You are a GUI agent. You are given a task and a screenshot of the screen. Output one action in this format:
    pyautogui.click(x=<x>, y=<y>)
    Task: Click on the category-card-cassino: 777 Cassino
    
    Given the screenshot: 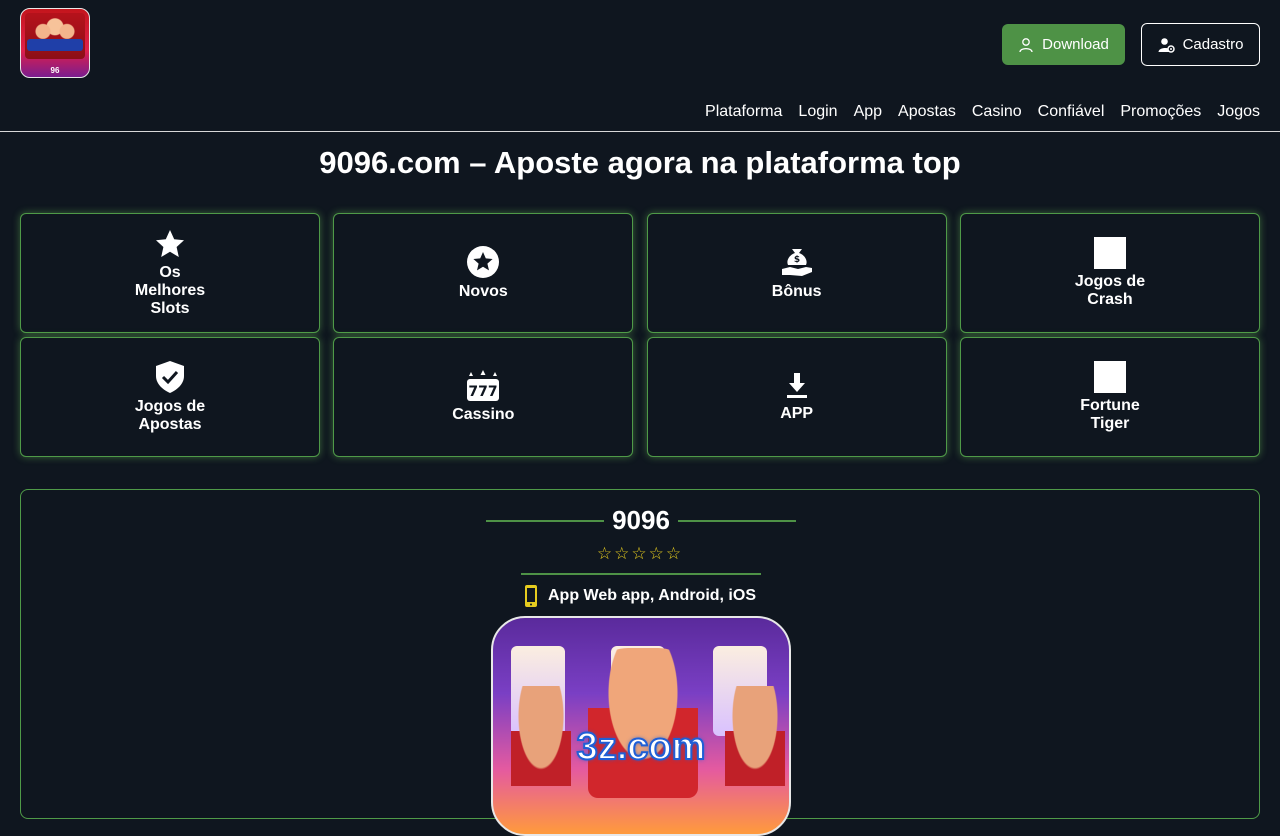 What is the action you would take?
    pyautogui.click(x=483, y=397)
    